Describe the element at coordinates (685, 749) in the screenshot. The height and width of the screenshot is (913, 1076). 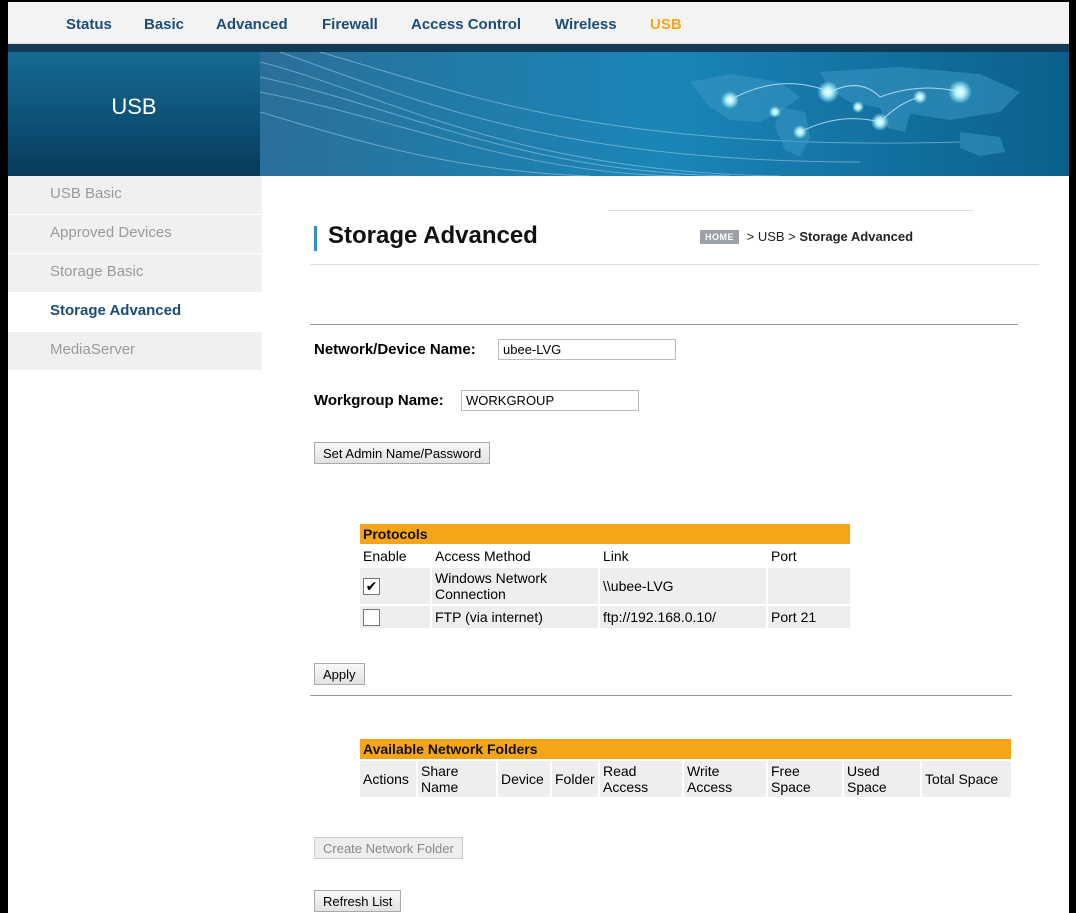
I see `folders-title: Available Network Folders` at that location.